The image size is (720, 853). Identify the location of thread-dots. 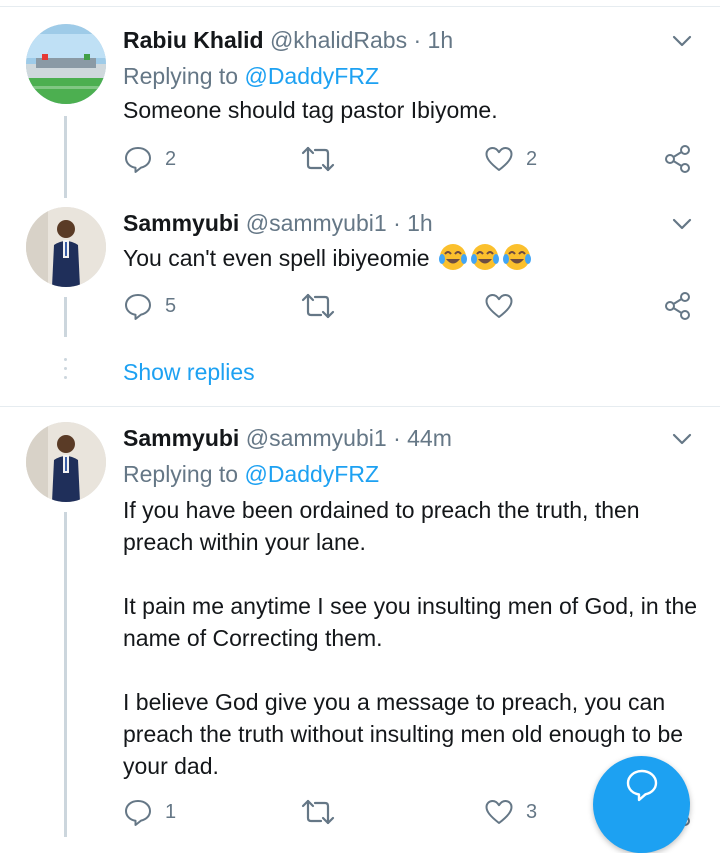
(65, 371).